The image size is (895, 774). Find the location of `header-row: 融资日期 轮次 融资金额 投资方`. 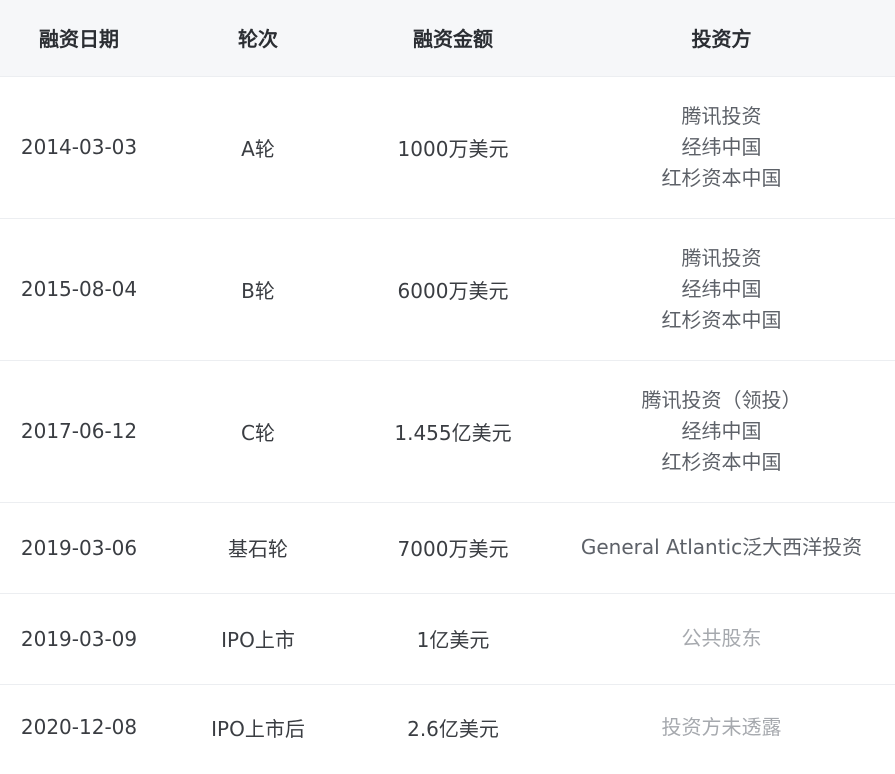

header-row: 融资日期 轮次 融资金额 投资方 is located at coordinates (447, 38).